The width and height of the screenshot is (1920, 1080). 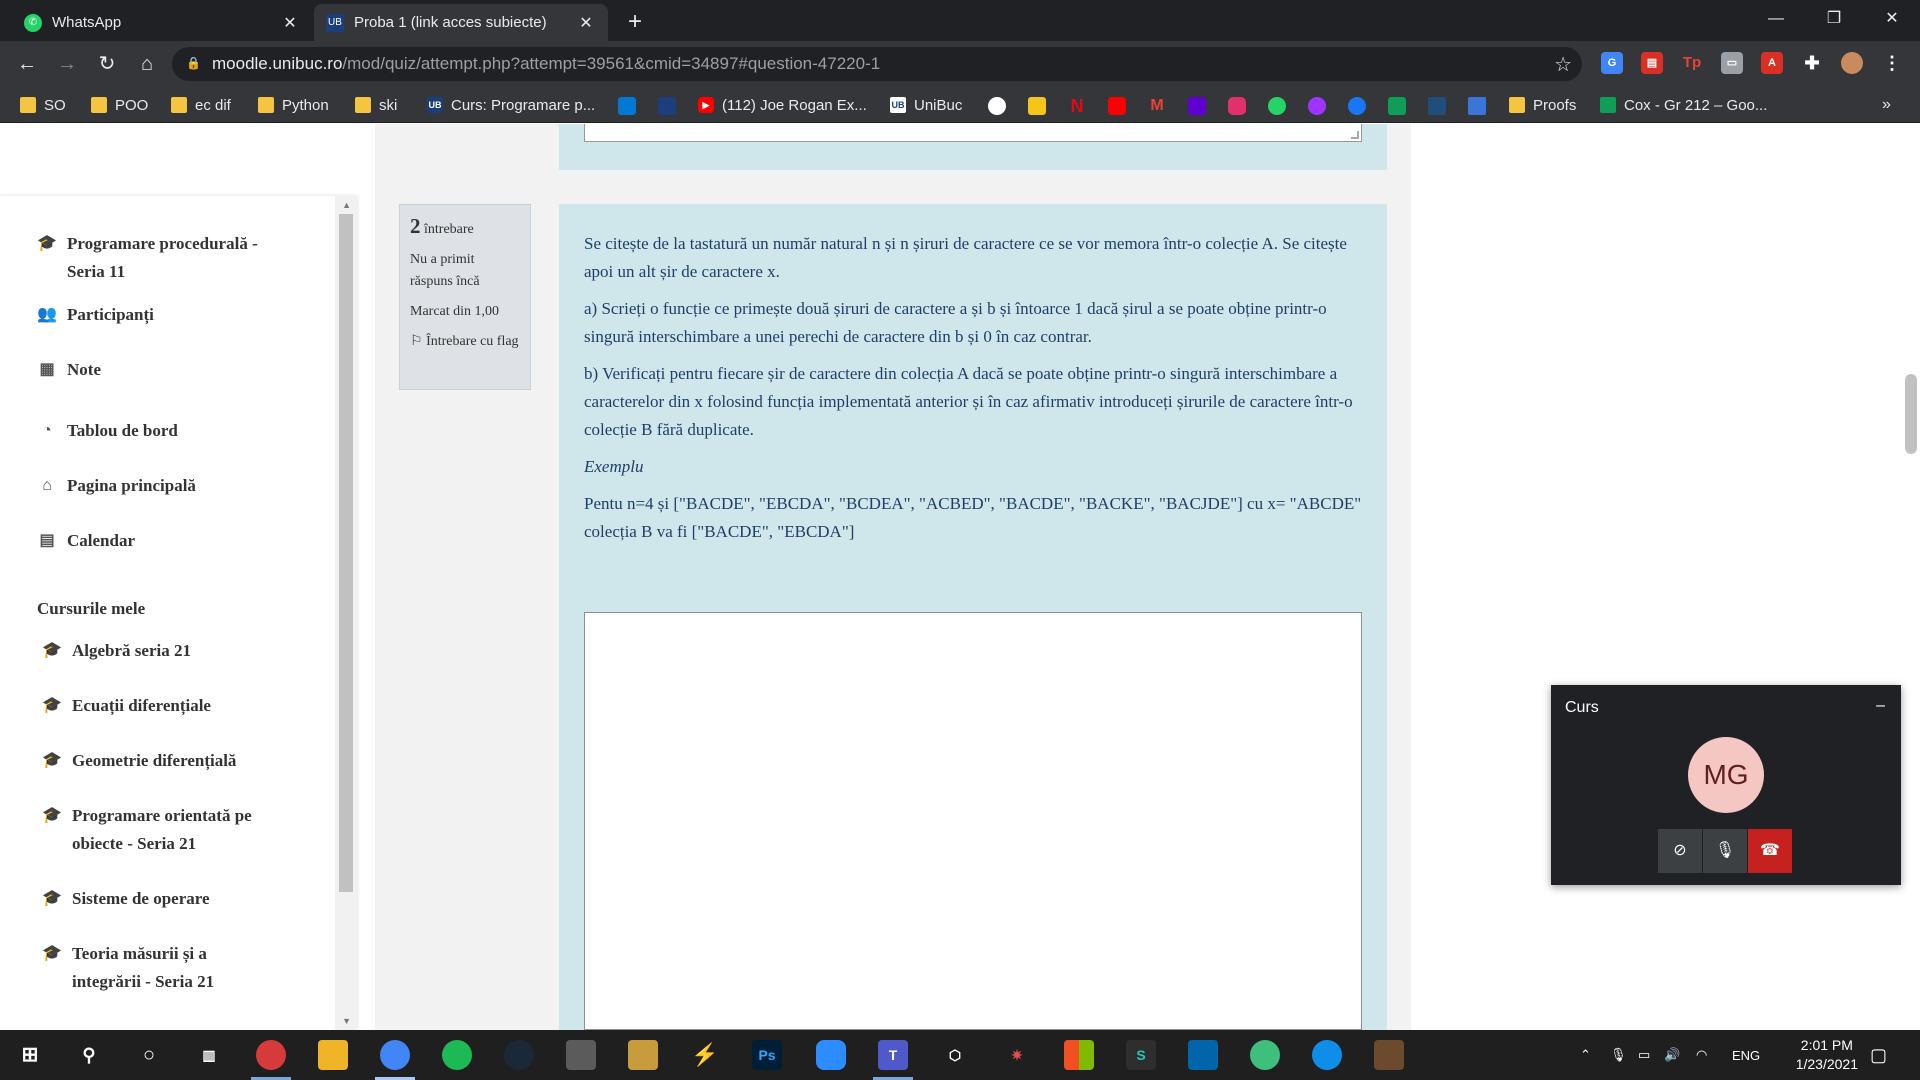 I want to click on unibuc-icon, so click(x=667, y=106).